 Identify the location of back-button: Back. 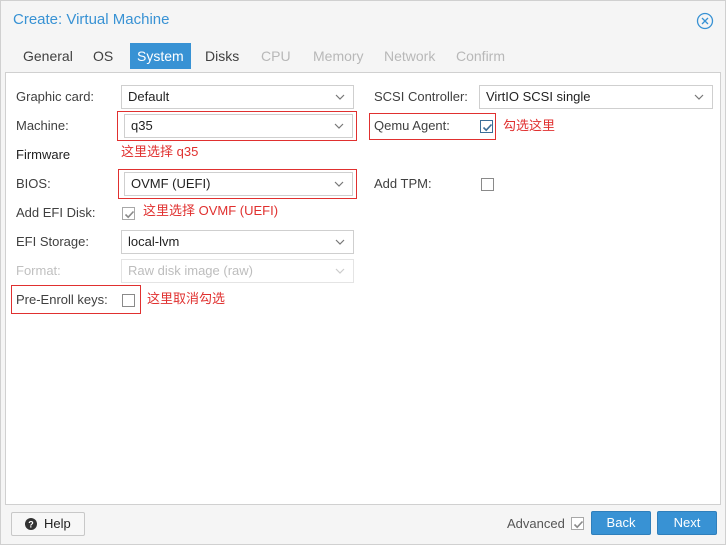
(621, 523).